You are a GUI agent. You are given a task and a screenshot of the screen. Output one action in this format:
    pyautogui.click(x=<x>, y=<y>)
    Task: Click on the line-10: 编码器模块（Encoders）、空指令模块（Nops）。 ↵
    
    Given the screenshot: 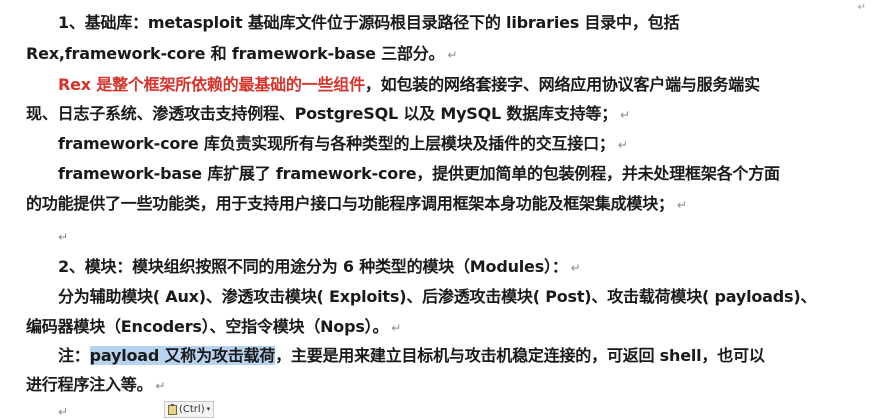 What is the action you would take?
    pyautogui.click(x=214, y=326)
    